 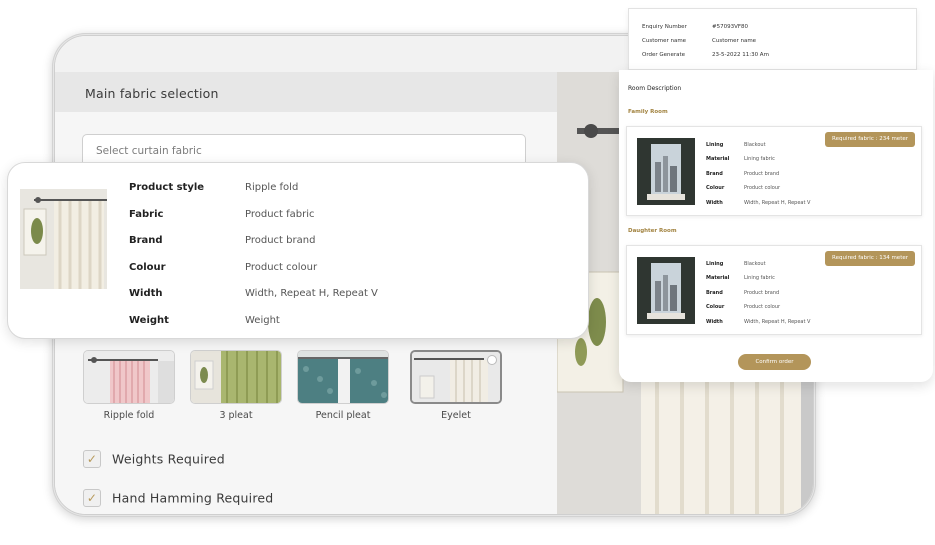 I want to click on pleat-label: Pencil pleat, so click(x=343, y=415).